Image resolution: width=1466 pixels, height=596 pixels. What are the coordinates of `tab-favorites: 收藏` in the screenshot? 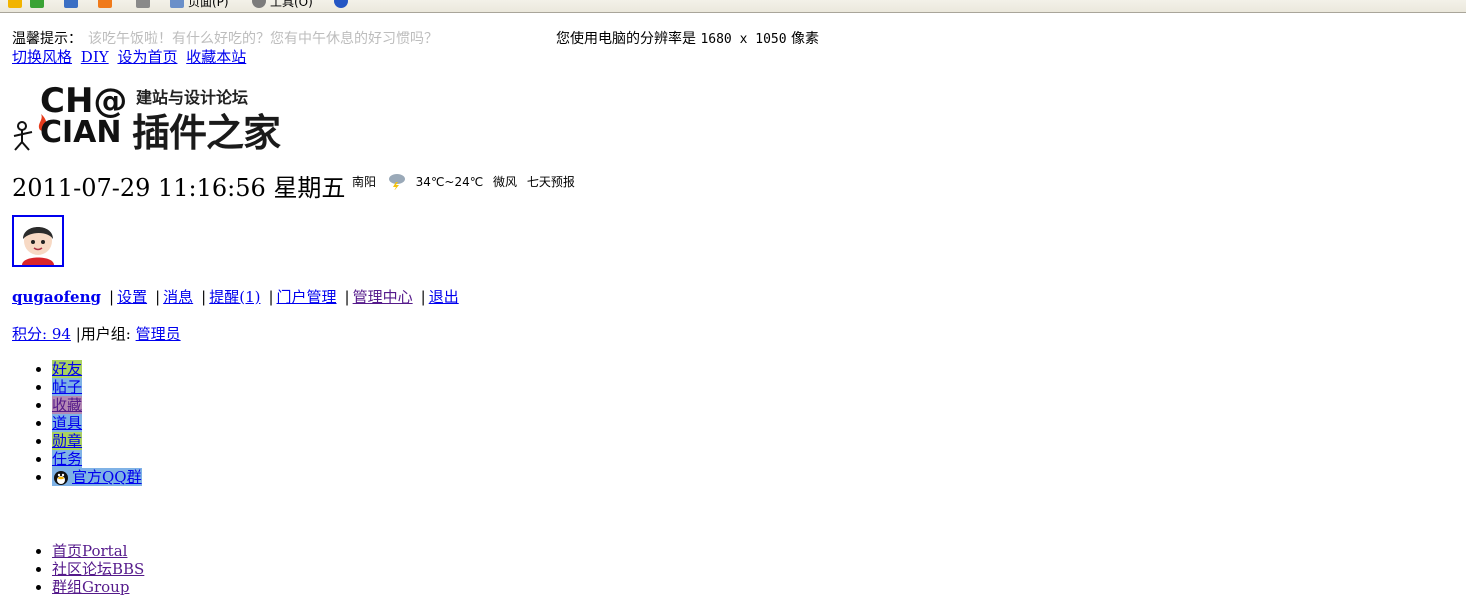 It's located at (67, 405).